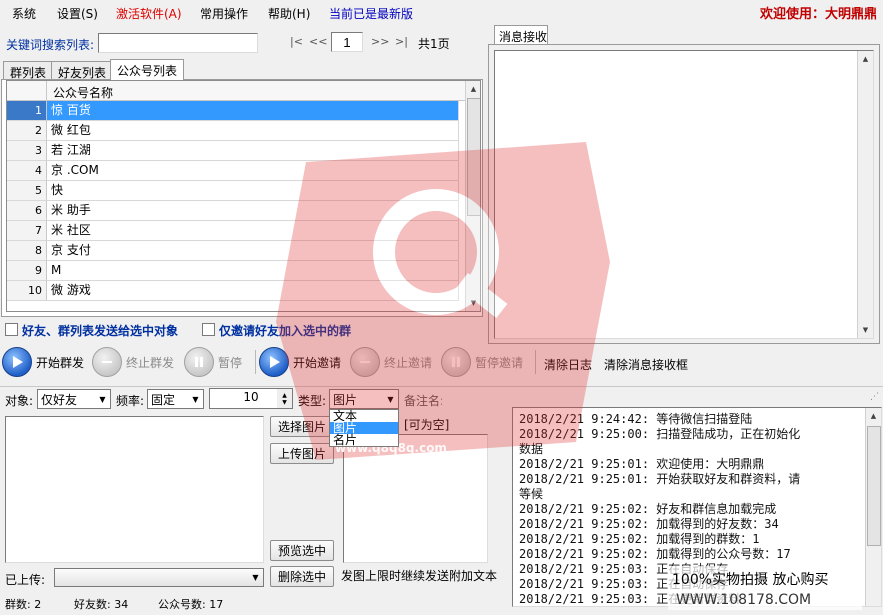 The height and width of the screenshot is (615, 883). Describe the element at coordinates (191, 604) in the screenshot. I see `status-official-accounts: 公众号数: 17` at that location.